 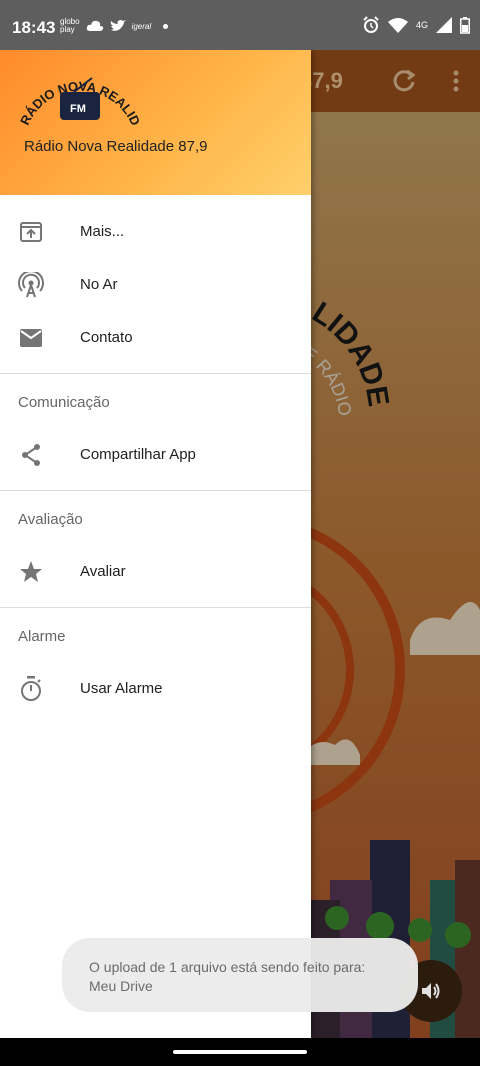 What do you see at coordinates (397, 25) in the screenshot?
I see `wifi-icon` at bounding box center [397, 25].